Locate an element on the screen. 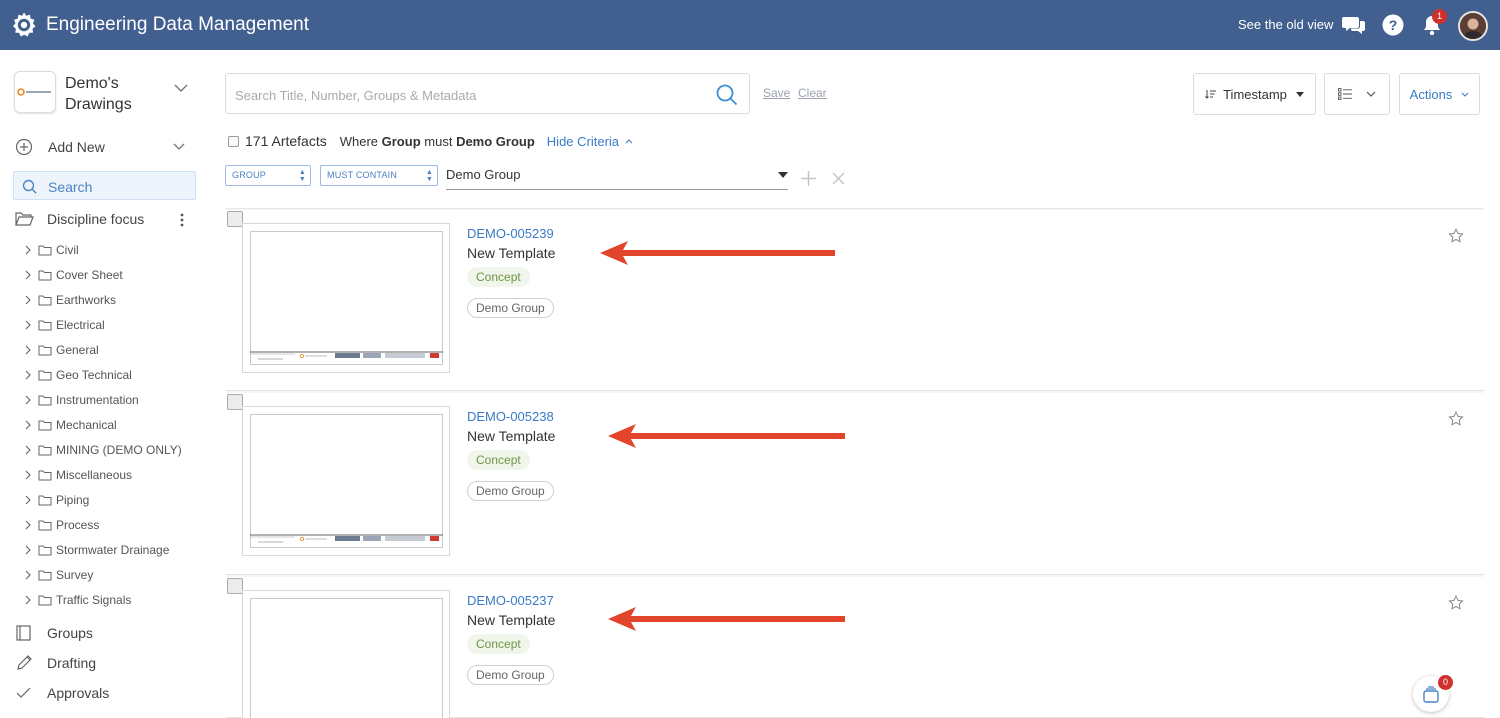 Image resolution: width=1500 pixels, height=718 pixels. gear-logo-icon is located at coordinates (24, 25).